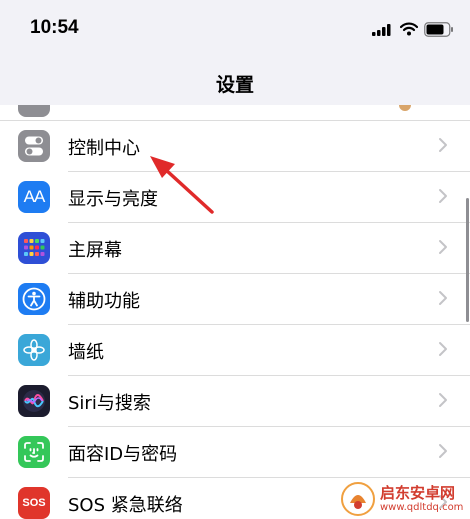 Image resolution: width=470 pixels, height=519 pixels. Describe the element at coordinates (381, 30) in the screenshot. I see `cellular-signal-icon` at that location.